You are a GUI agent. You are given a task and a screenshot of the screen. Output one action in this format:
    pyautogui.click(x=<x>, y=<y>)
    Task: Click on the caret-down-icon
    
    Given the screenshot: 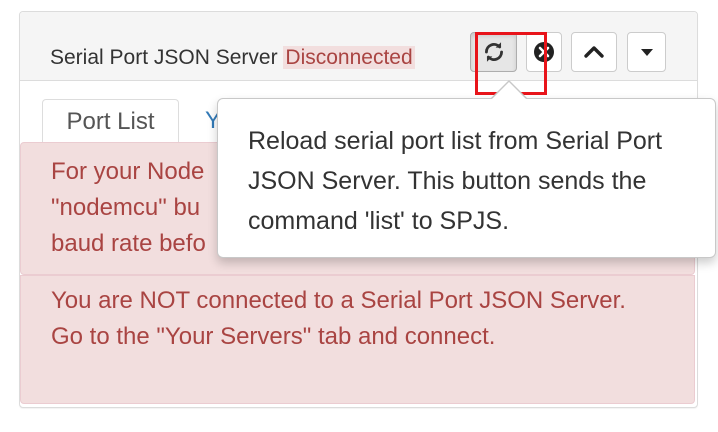 What is the action you would take?
    pyautogui.click(x=646, y=52)
    